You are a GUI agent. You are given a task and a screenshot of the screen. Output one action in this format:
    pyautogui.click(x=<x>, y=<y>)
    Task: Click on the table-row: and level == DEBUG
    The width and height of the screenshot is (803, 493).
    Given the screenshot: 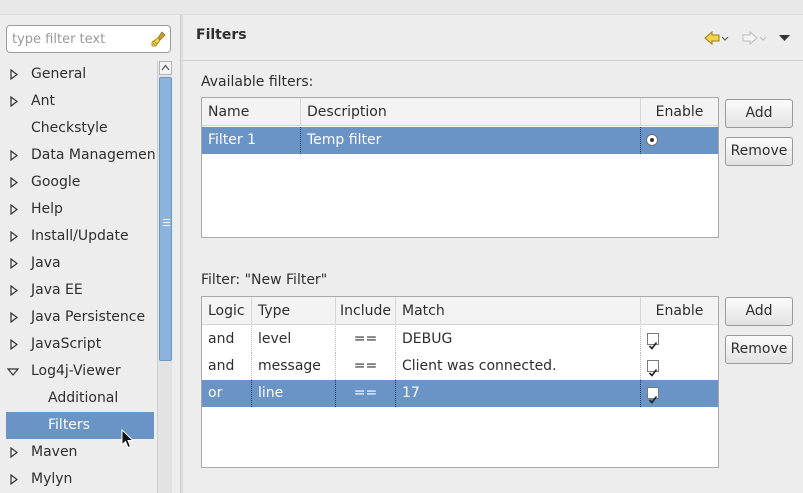 What is the action you would take?
    pyautogui.click(x=460, y=339)
    